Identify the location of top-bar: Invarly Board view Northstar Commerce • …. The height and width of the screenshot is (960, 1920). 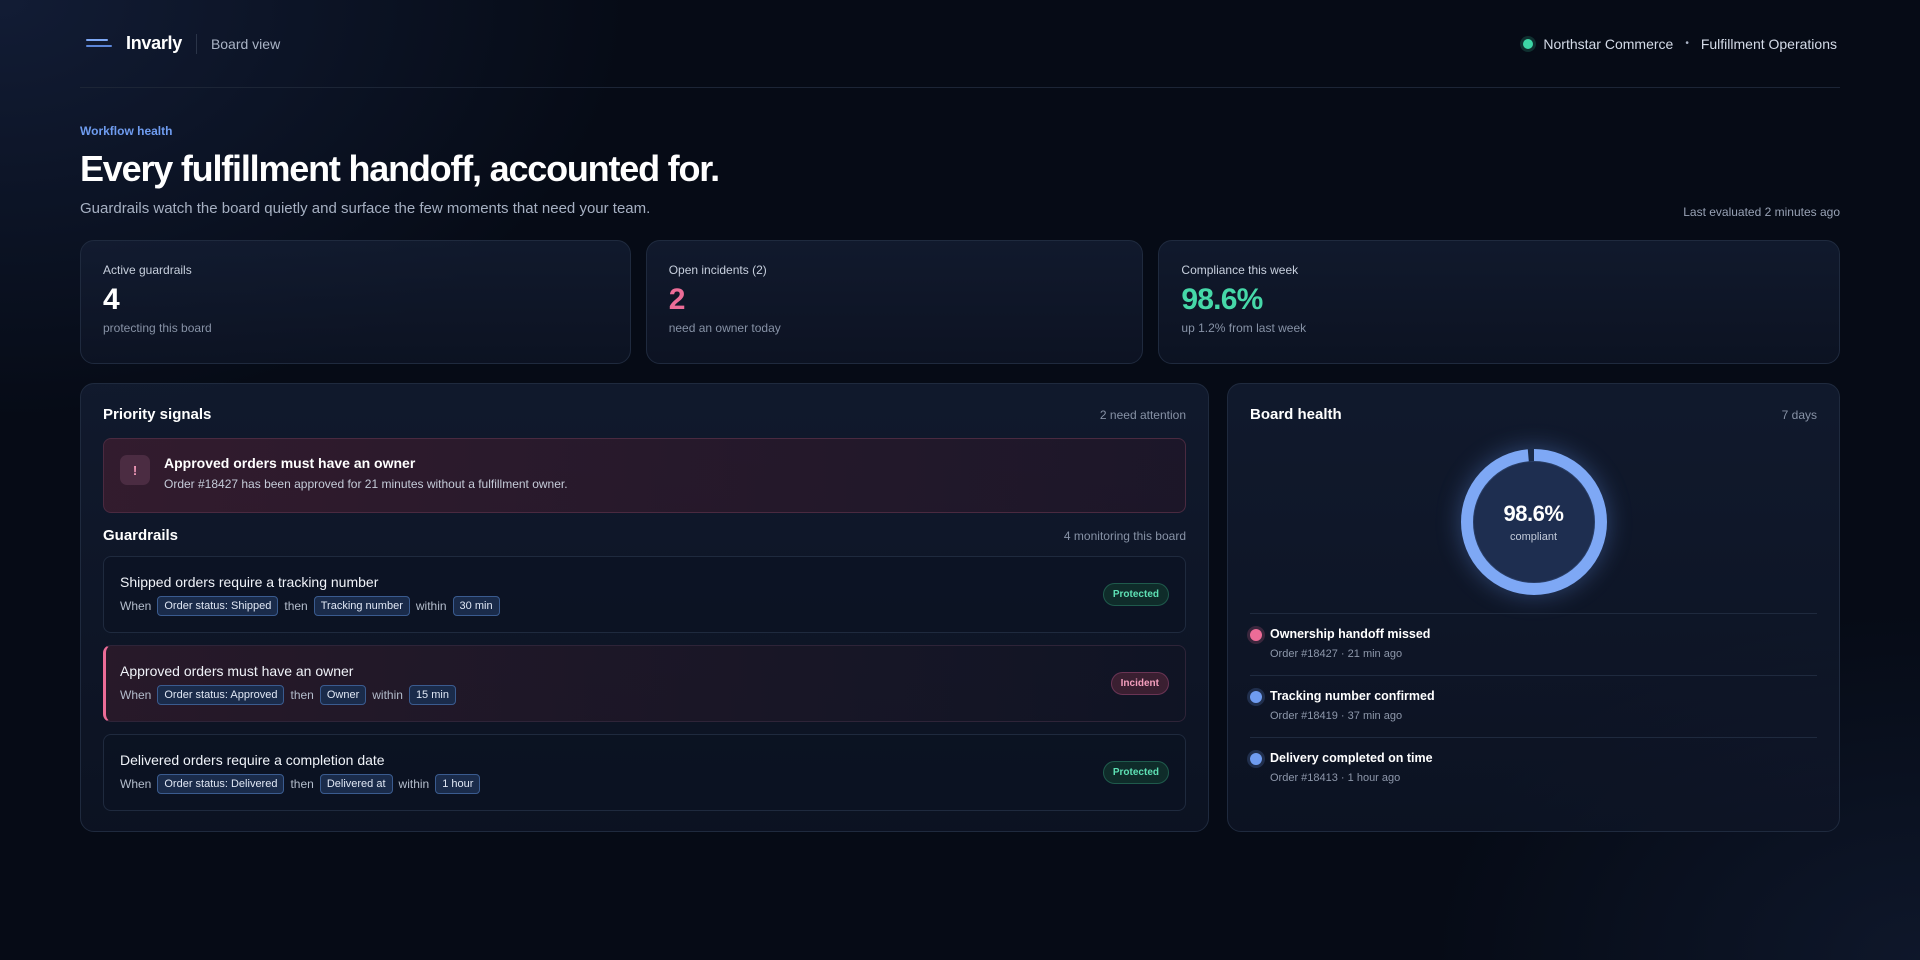
(960, 44).